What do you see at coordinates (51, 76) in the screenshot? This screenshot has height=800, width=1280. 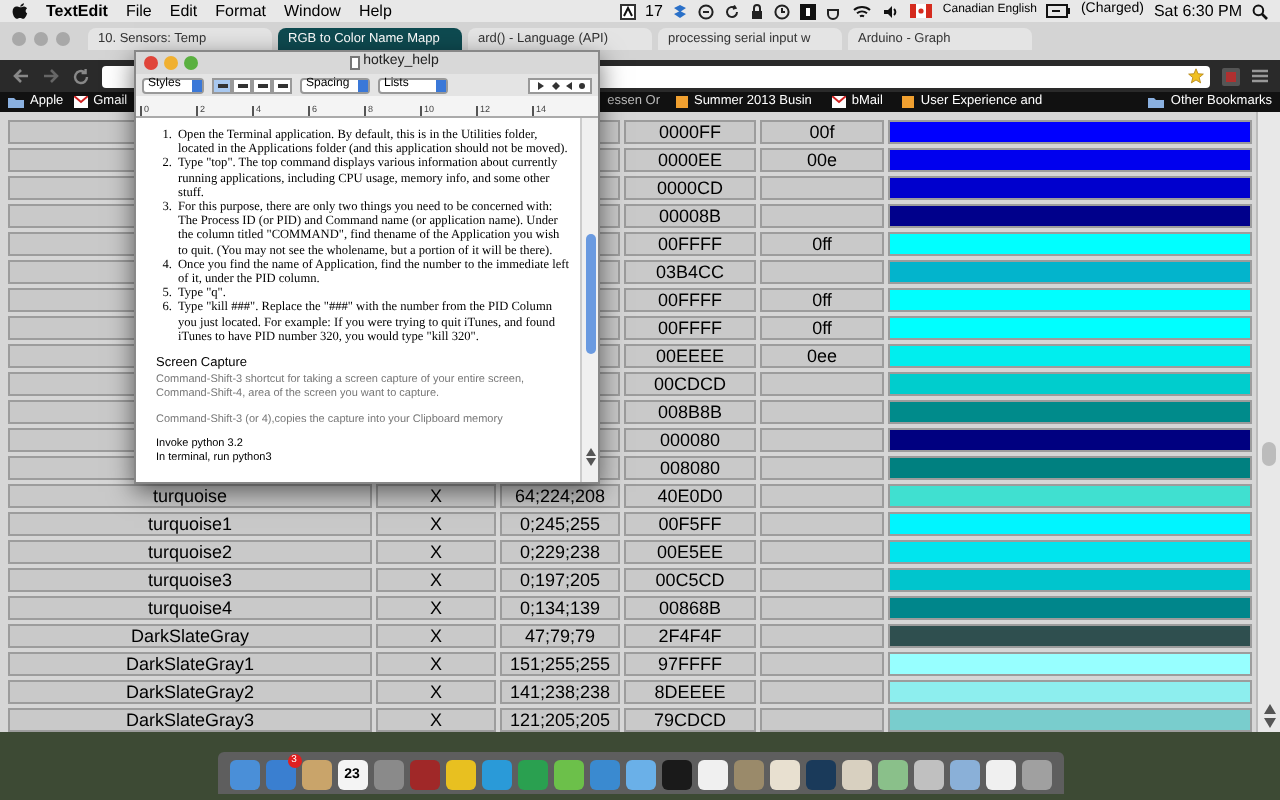 I see `forward-arrow-icon` at bounding box center [51, 76].